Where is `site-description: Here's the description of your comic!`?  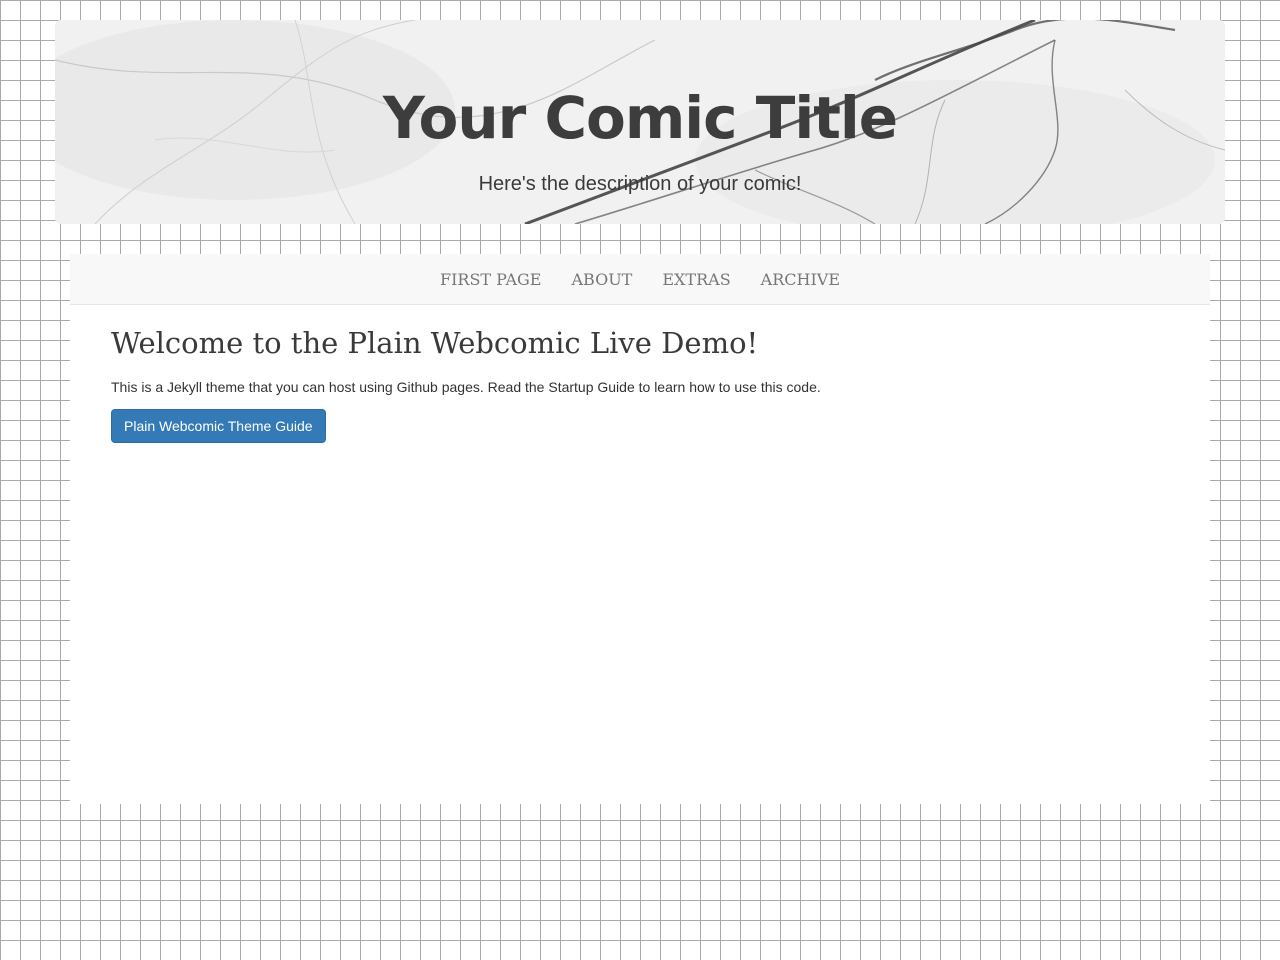 site-description: Here's the description of your comic! is located at coordinates (640, 184).